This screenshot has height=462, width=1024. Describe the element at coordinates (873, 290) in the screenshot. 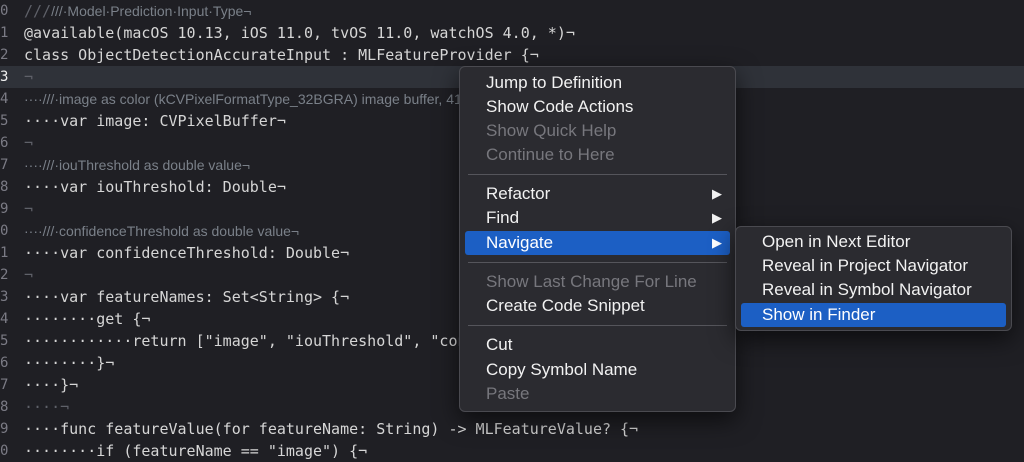

I see `submenu-item-reveal-in-symbol-navigator: Reveal in Symbol Navigator` at that location.